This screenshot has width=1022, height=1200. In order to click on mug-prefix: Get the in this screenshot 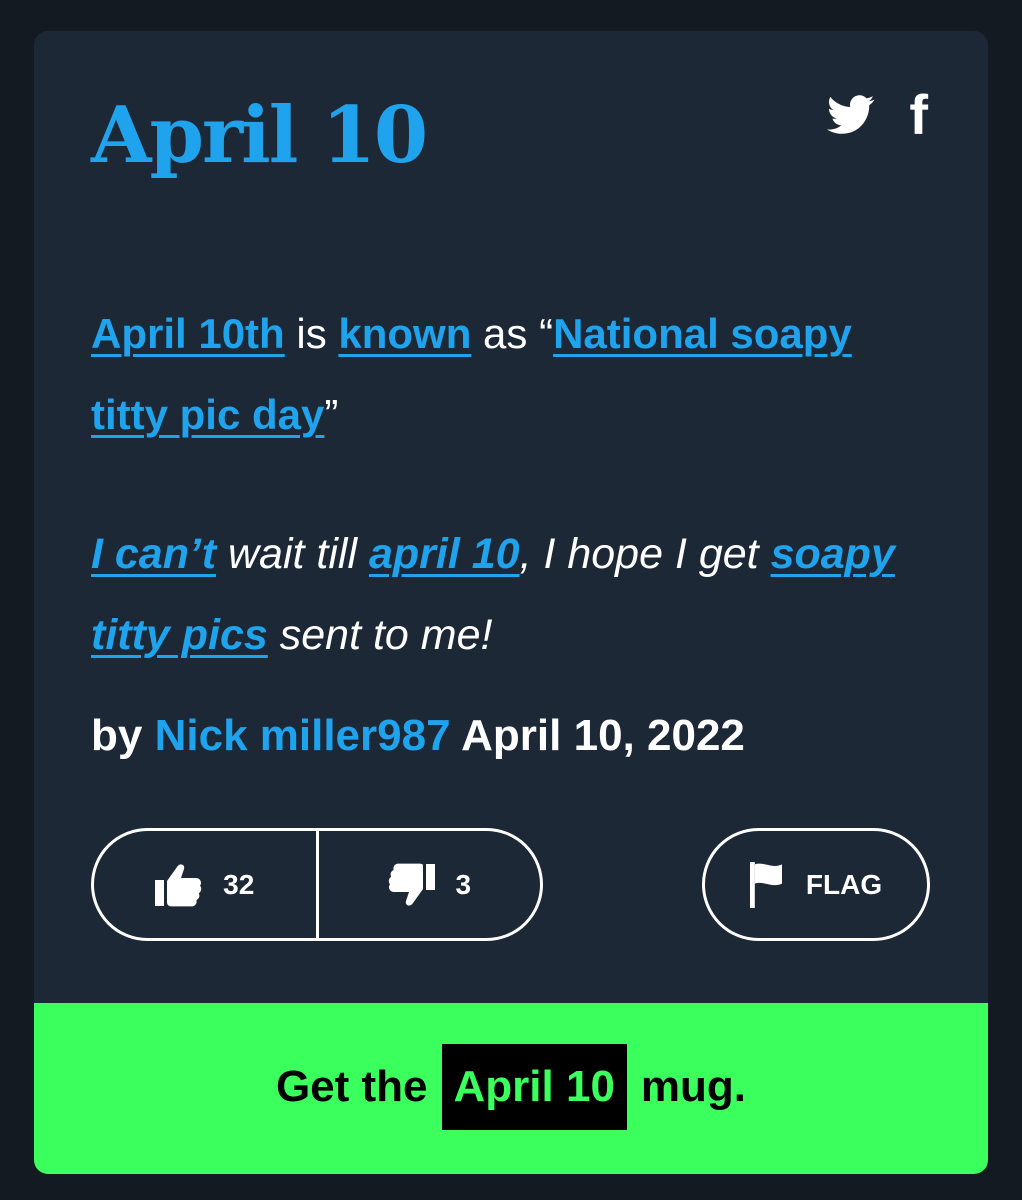, I will do `click(351, 1086)`.